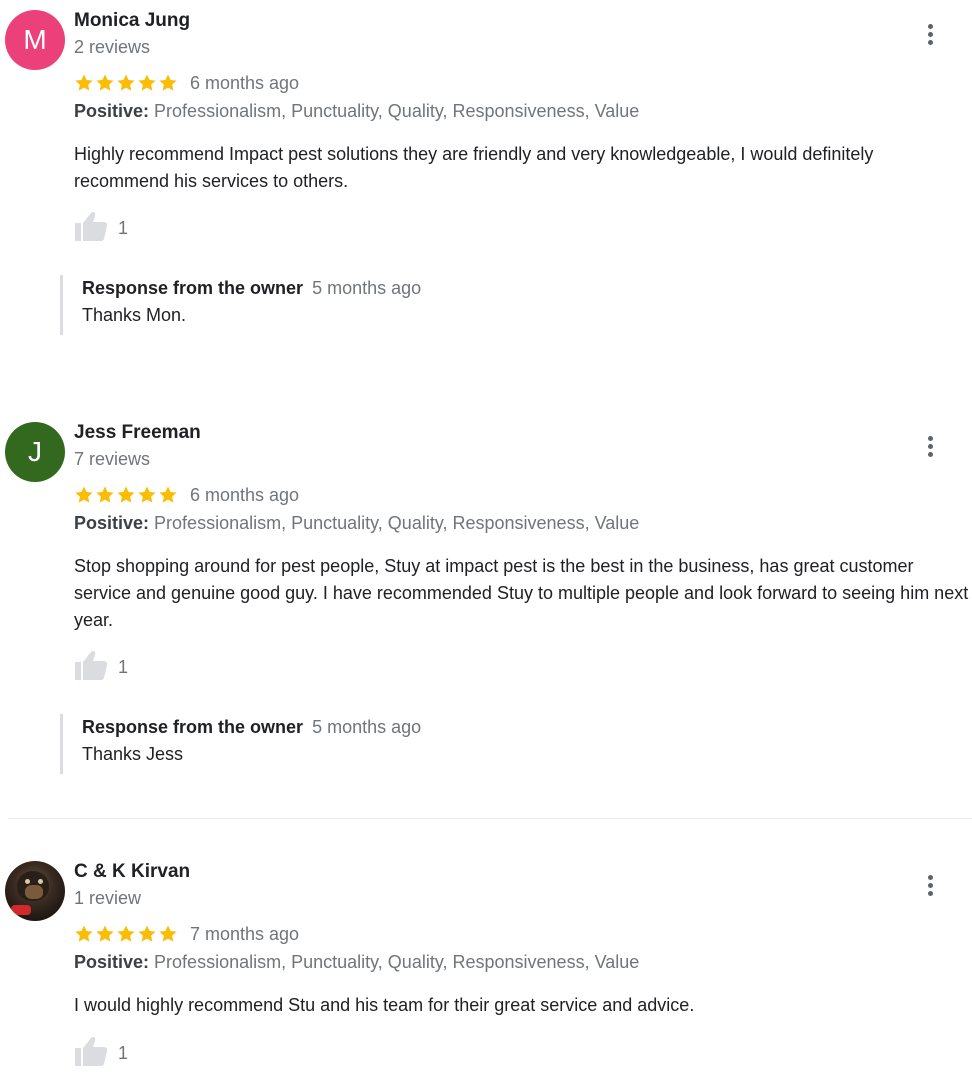 The height and width of the screenshot is (1074, 972). What do you see at coordinates (108, 898) in the screenshot?
I see `reviewer-review-count: 1 review` at bounding box center [108, 898].